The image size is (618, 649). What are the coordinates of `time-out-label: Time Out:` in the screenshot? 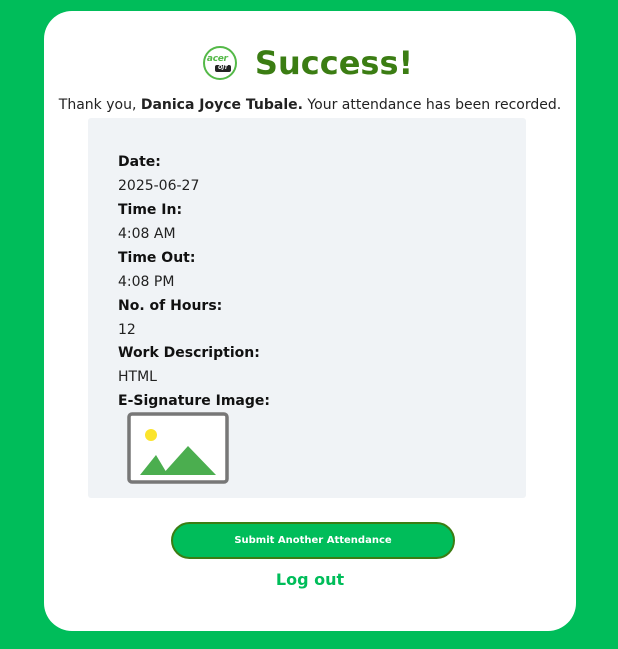 It's located at (157, 258).